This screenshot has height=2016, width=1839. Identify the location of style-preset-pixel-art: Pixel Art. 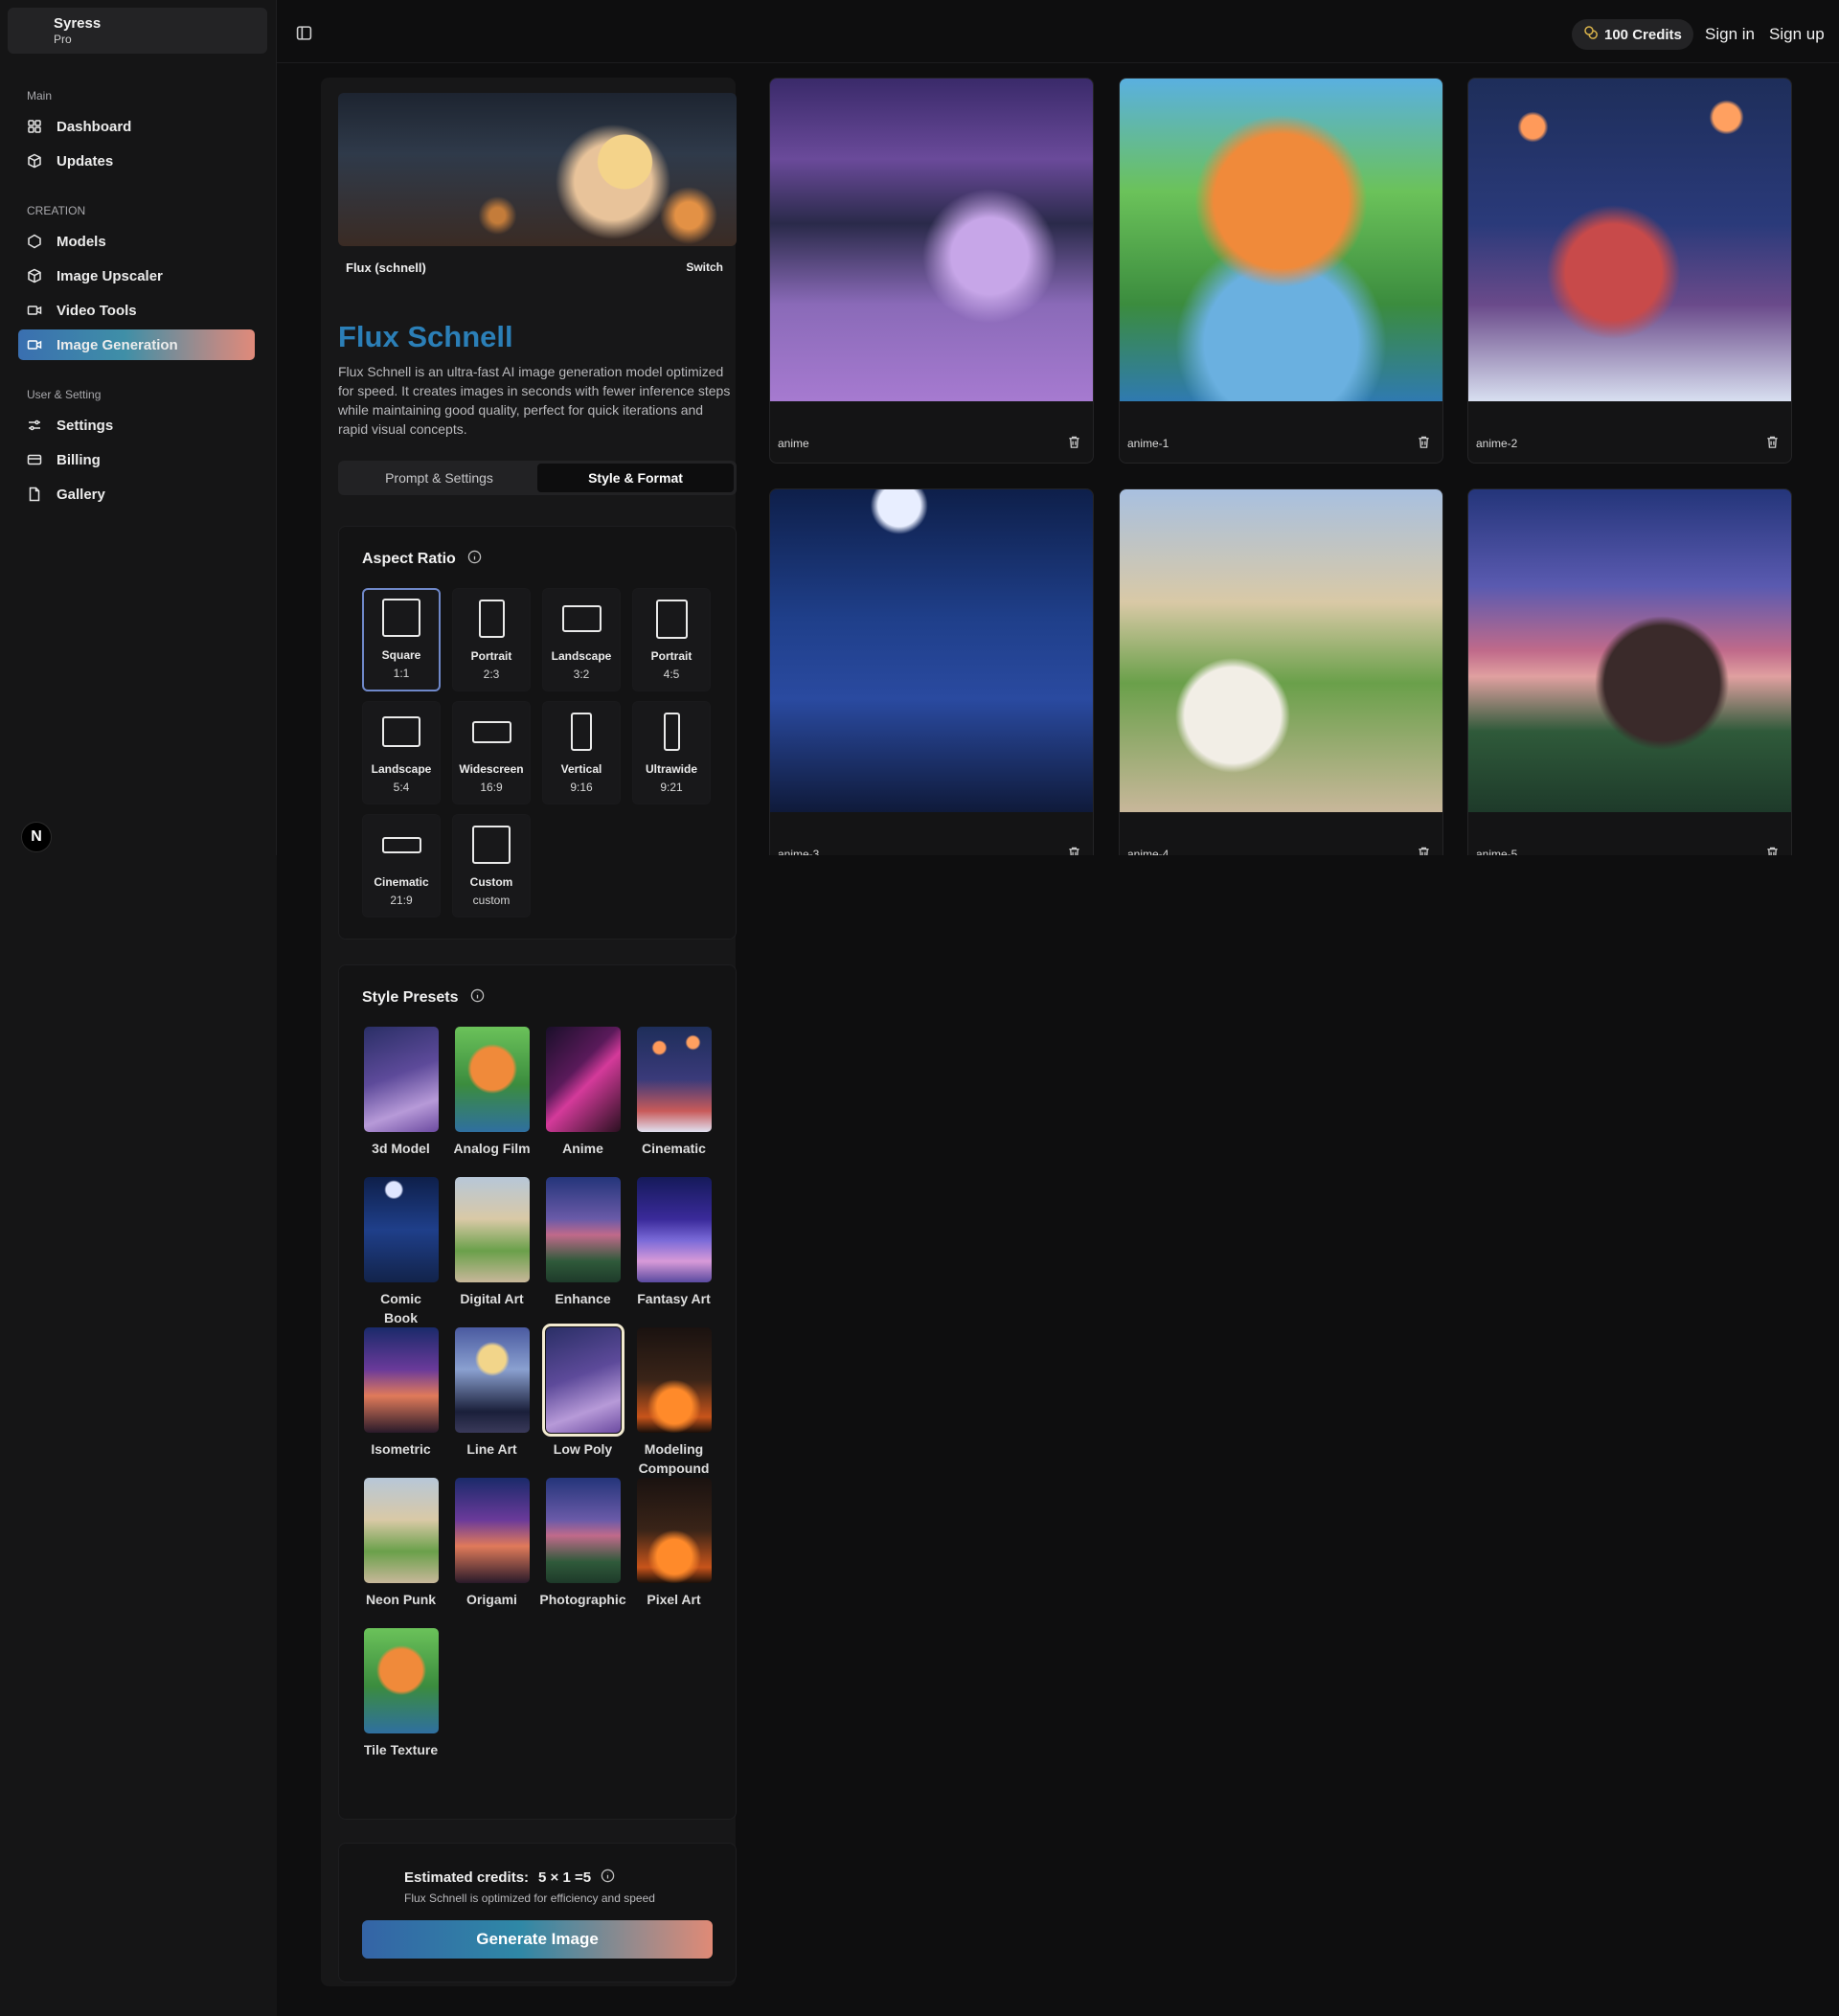
(674, 1553).